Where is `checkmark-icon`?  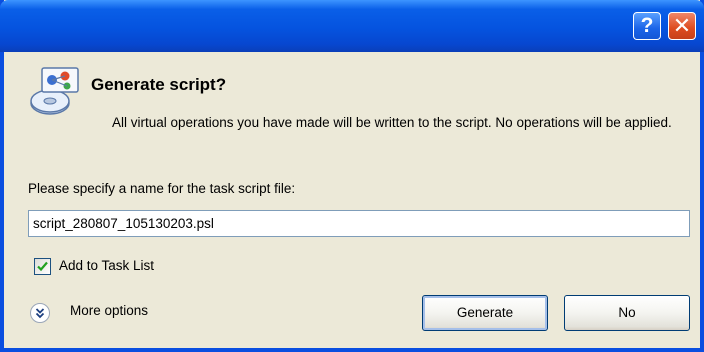 checkmark-icon is located at coordinates (42, 266).